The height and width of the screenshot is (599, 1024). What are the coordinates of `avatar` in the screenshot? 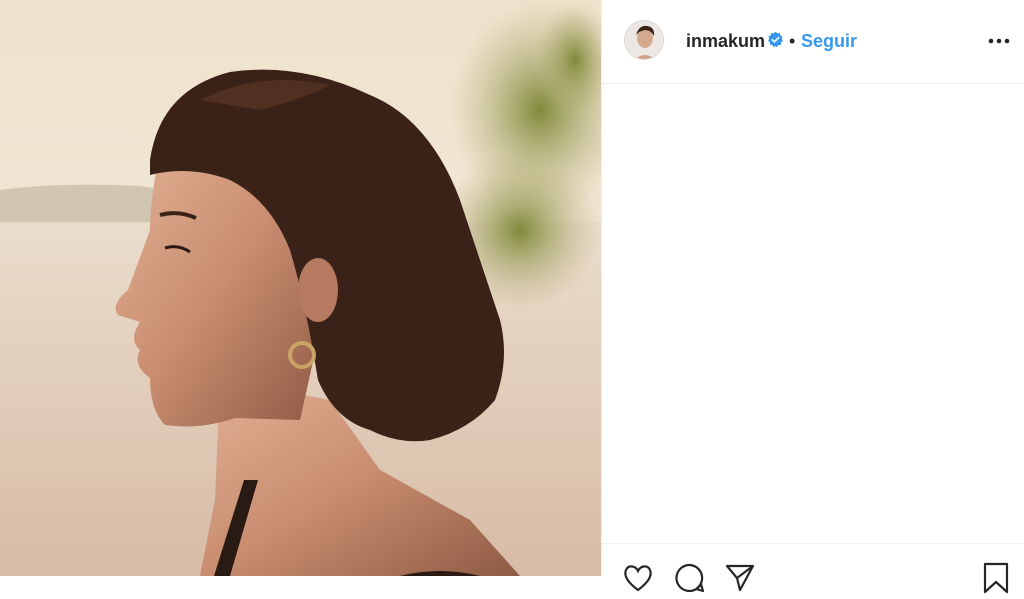 It's located at (644, 40).